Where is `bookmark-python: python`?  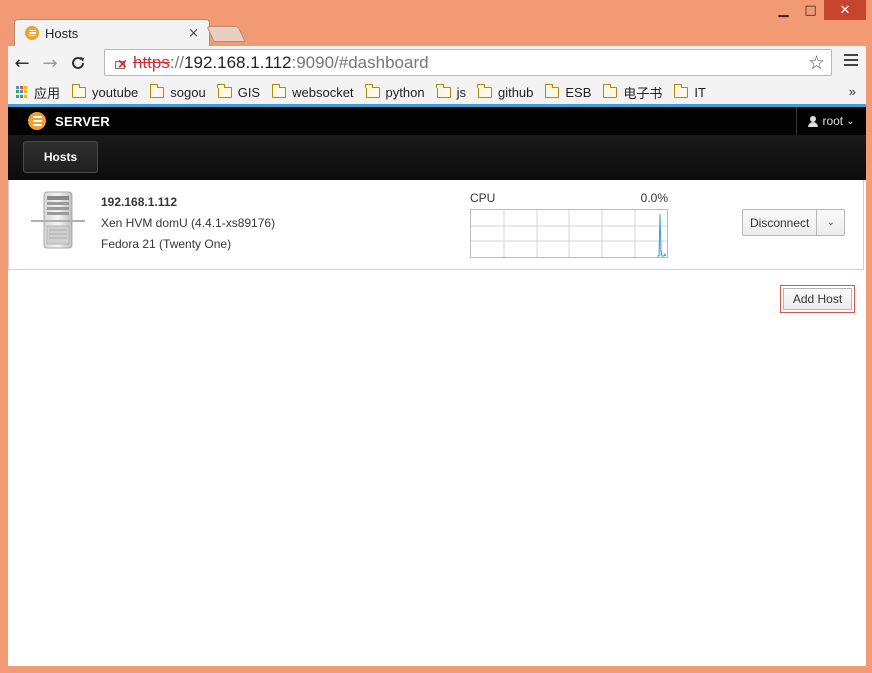 bookmark-python: python is located at coordinates (395, 91).